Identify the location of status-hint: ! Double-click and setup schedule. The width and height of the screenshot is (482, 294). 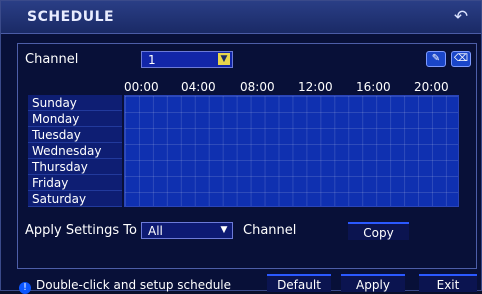
(125, 286).